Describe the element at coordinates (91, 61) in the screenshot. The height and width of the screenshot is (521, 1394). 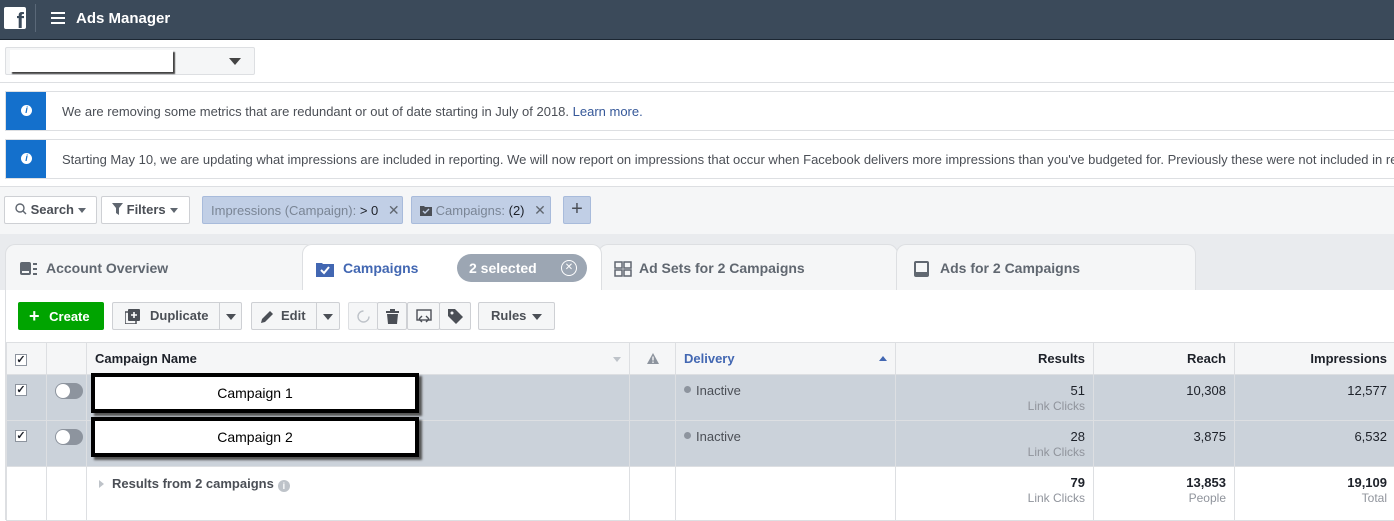
I see `account-name-redacted` at that location.